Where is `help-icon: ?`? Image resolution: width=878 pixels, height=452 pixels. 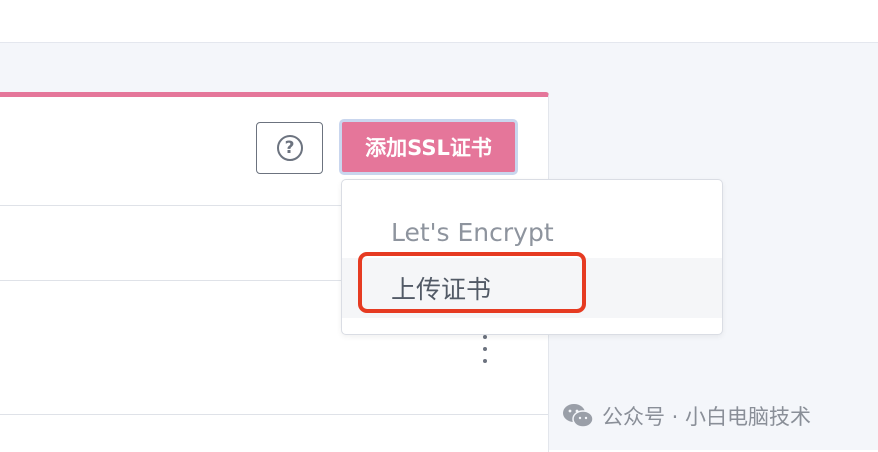 help-icon: ? is located at coordinates (289, 148).